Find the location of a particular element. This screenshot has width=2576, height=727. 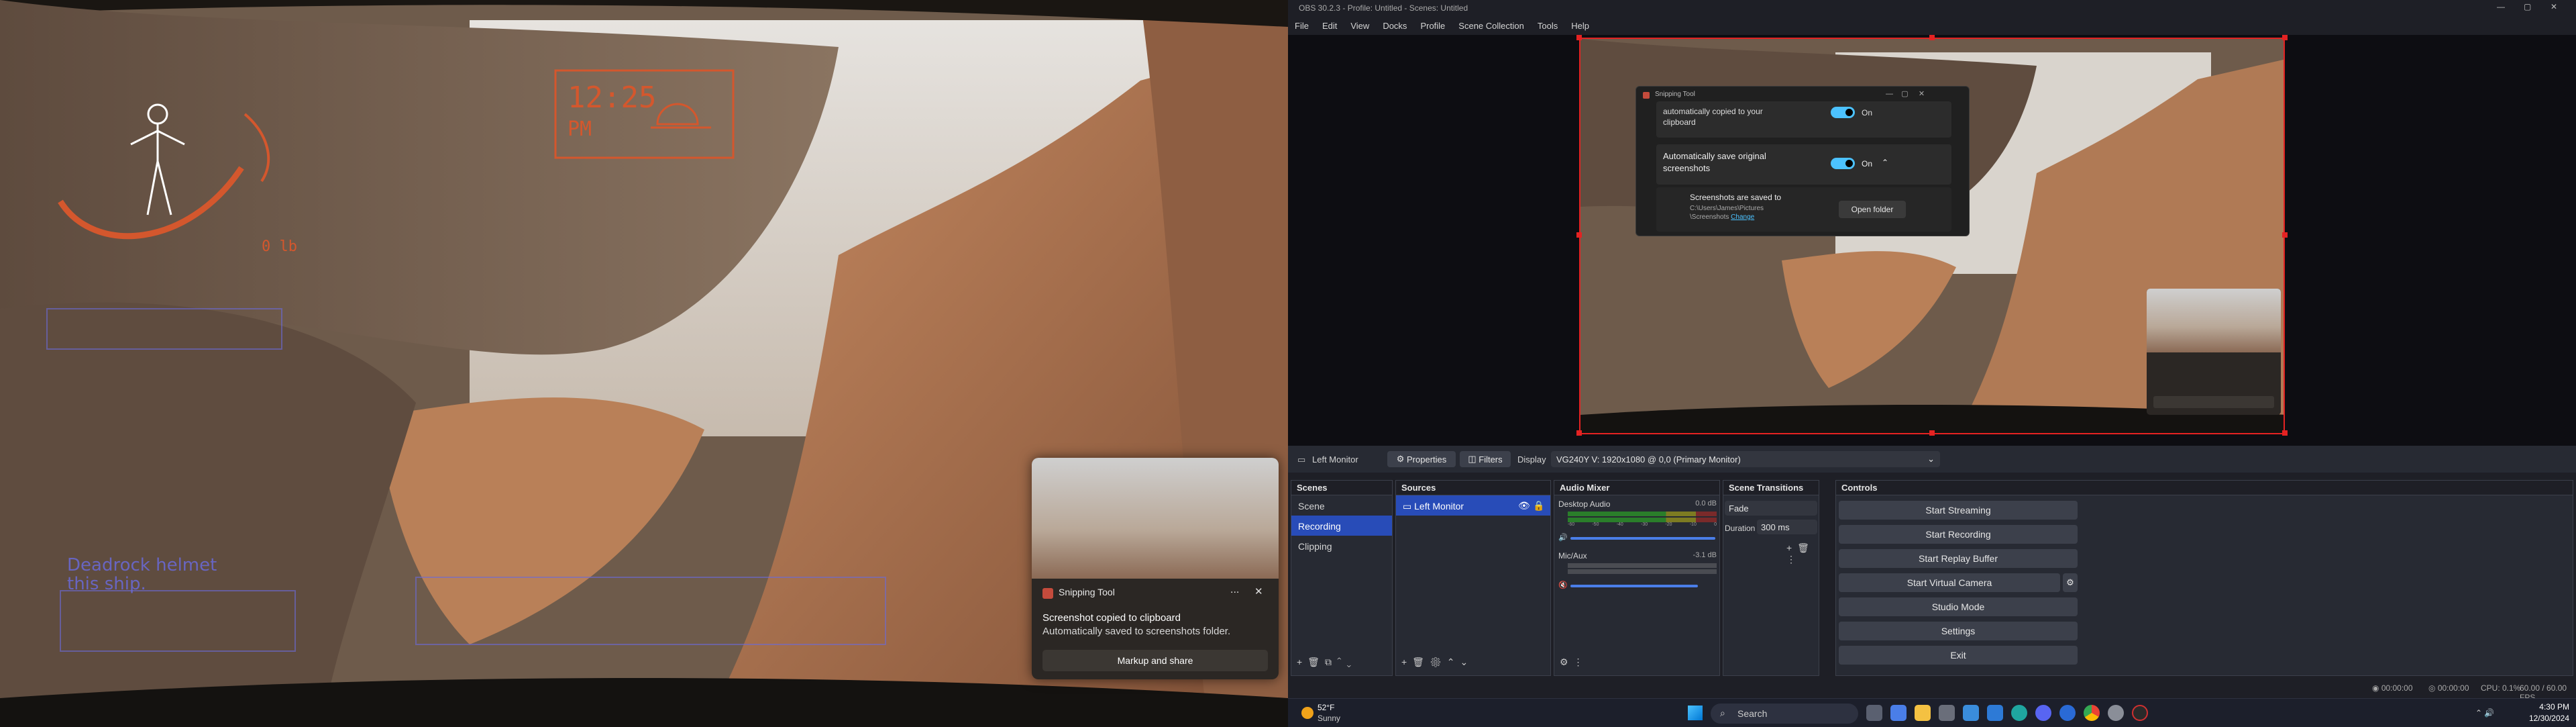

clock-time: 4:30 PM is located at coordinates (2545, 707).